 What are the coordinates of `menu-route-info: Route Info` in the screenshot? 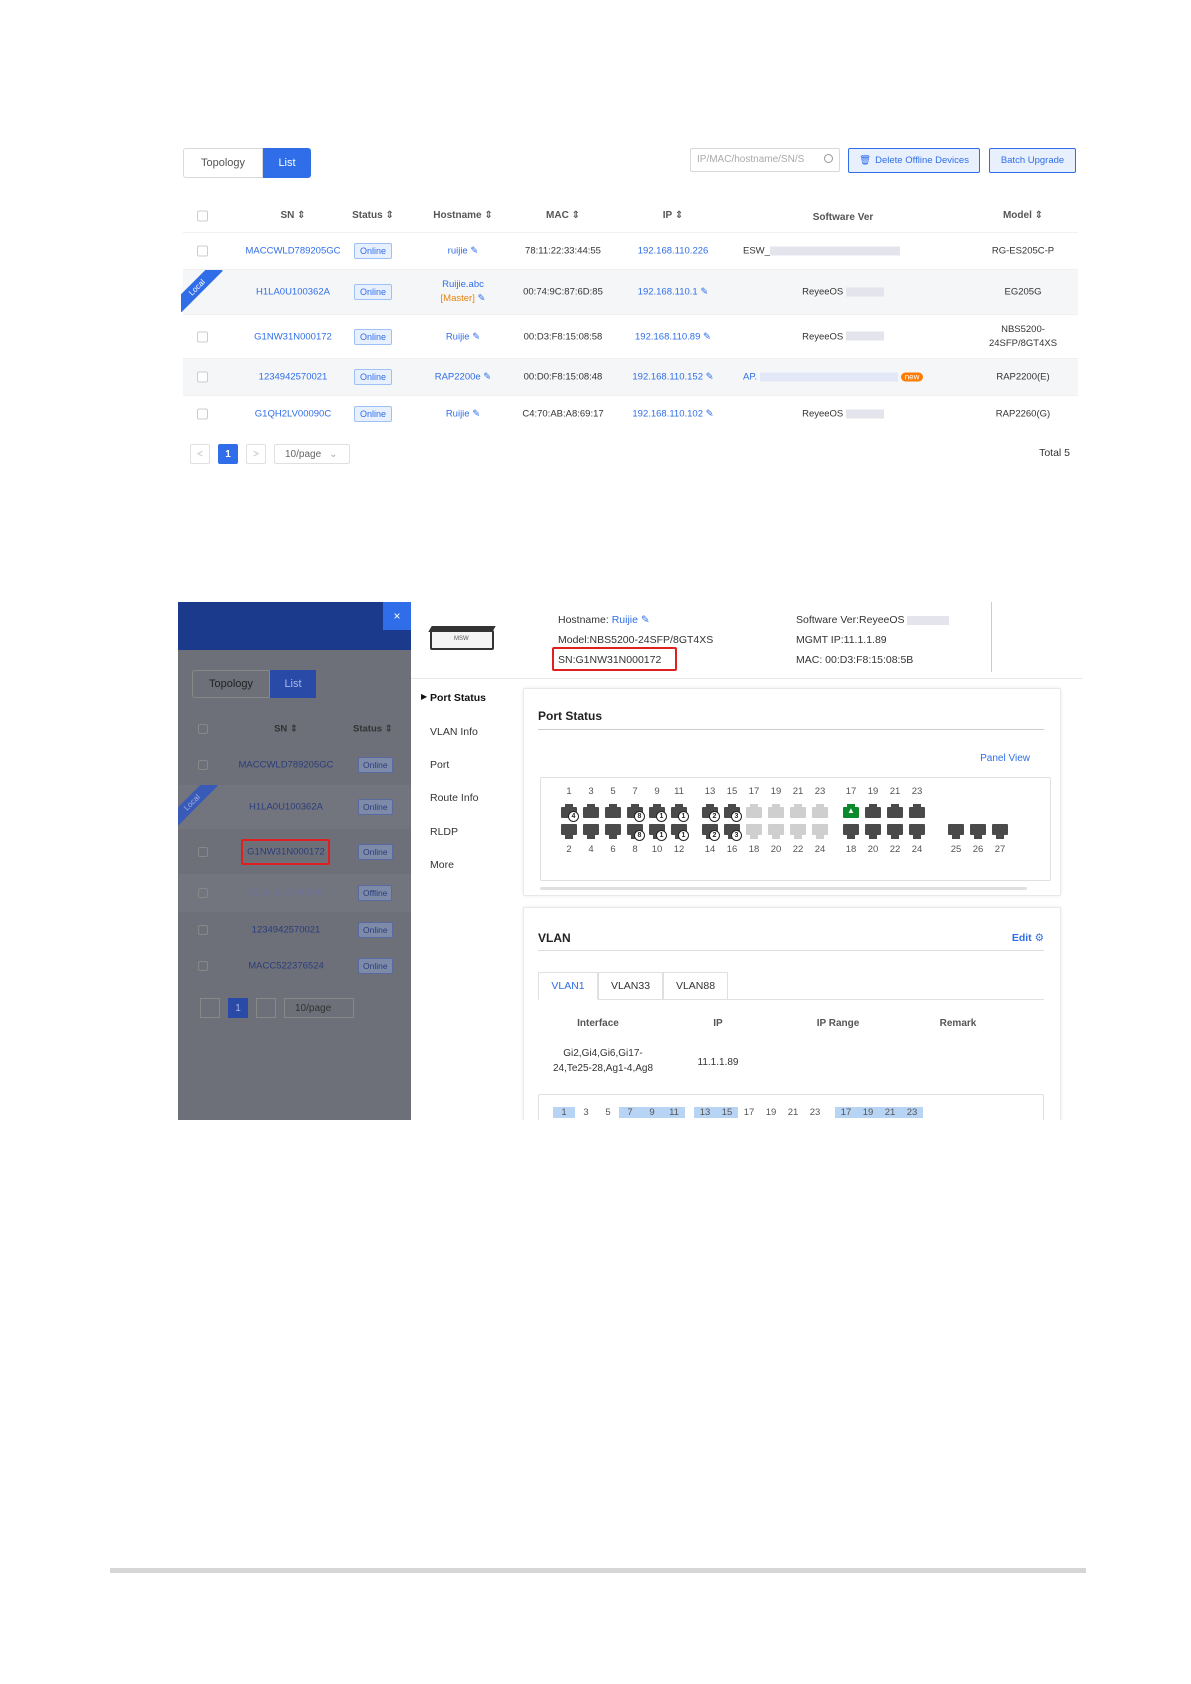 It's located at (454, 798).